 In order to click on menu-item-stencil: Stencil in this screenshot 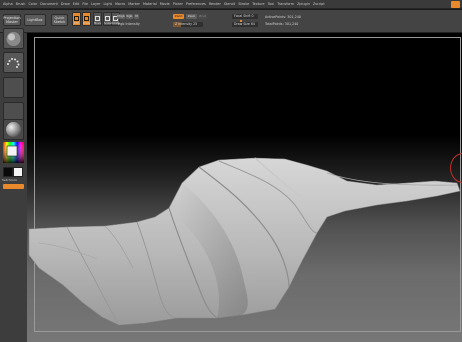, I will do `click(229, 4)`.